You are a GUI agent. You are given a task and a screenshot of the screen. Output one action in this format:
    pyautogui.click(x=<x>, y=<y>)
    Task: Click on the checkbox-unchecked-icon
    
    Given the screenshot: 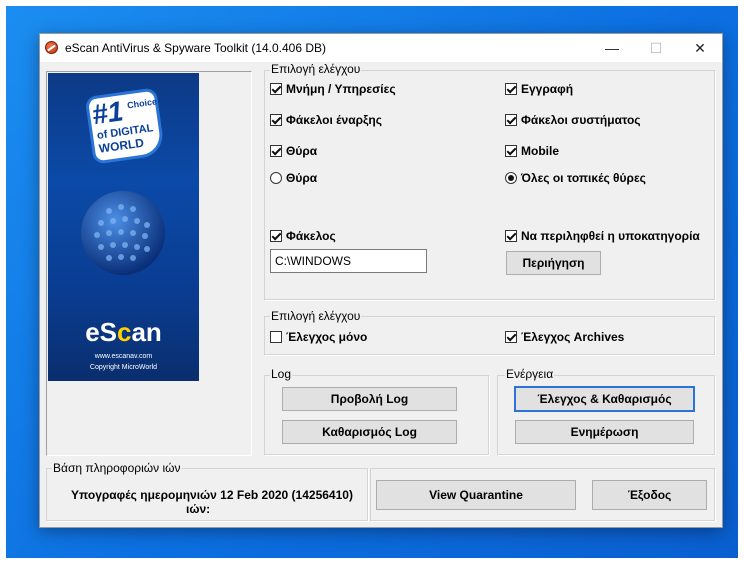 What is the action you would take?
    pyautogui.click(x=276, y=337)
    